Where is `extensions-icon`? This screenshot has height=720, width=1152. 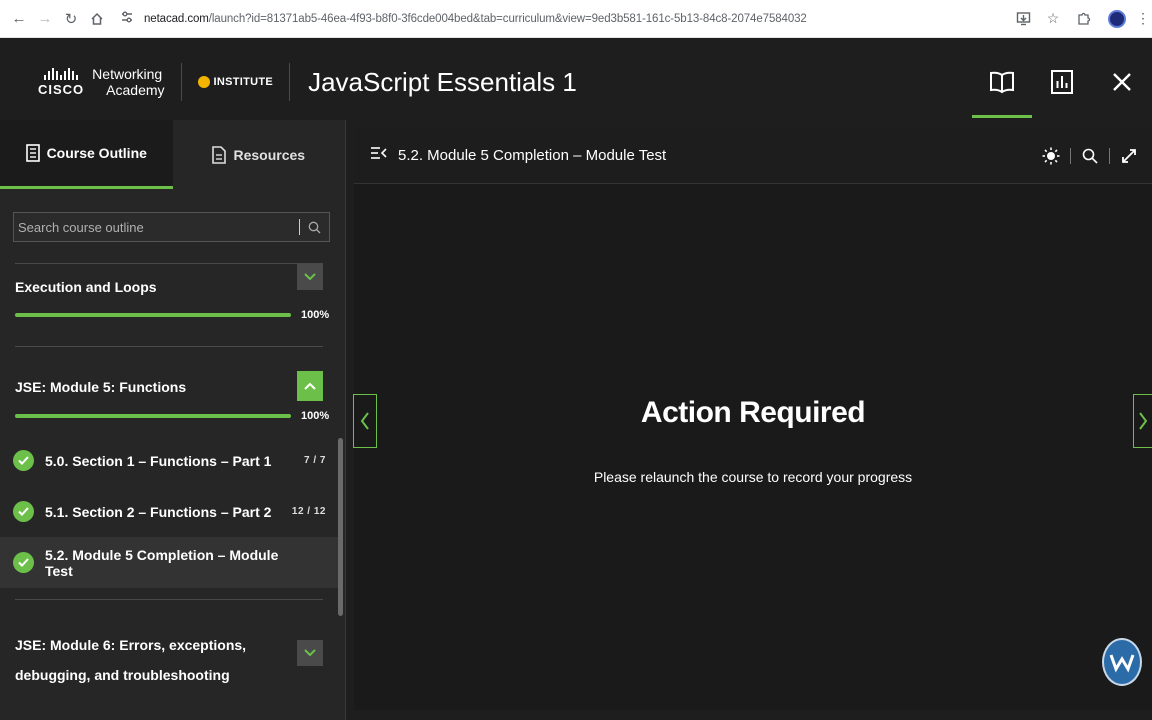 extensions-icon is located at coordinates (1083, 19).